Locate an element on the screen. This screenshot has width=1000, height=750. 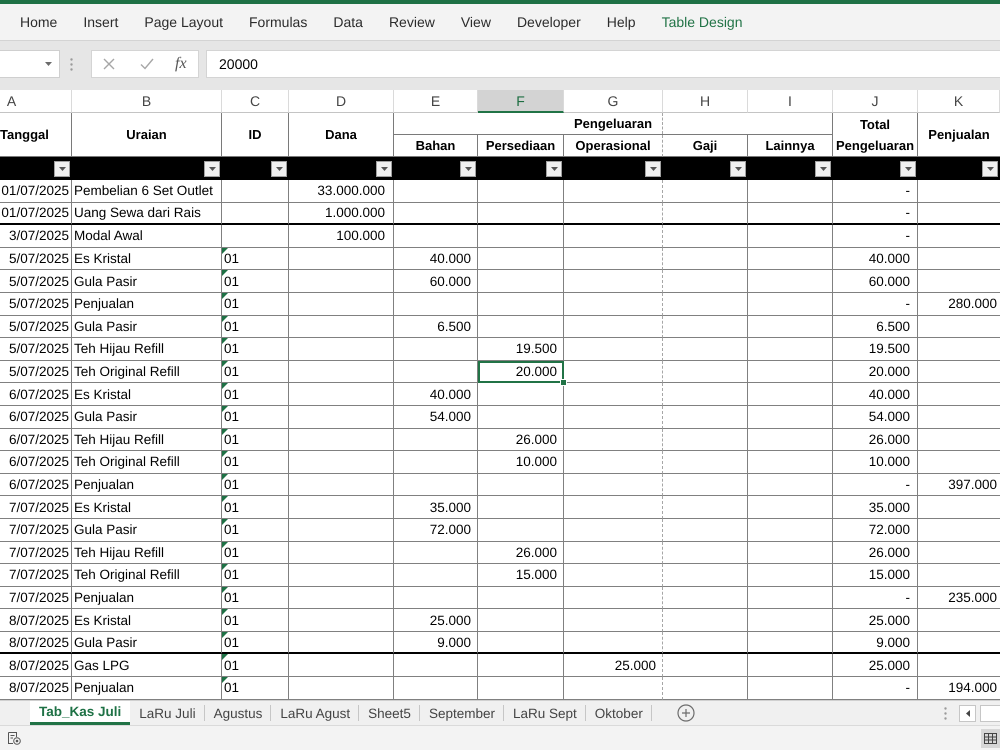
check-icon is located at coordinates (147, 64).